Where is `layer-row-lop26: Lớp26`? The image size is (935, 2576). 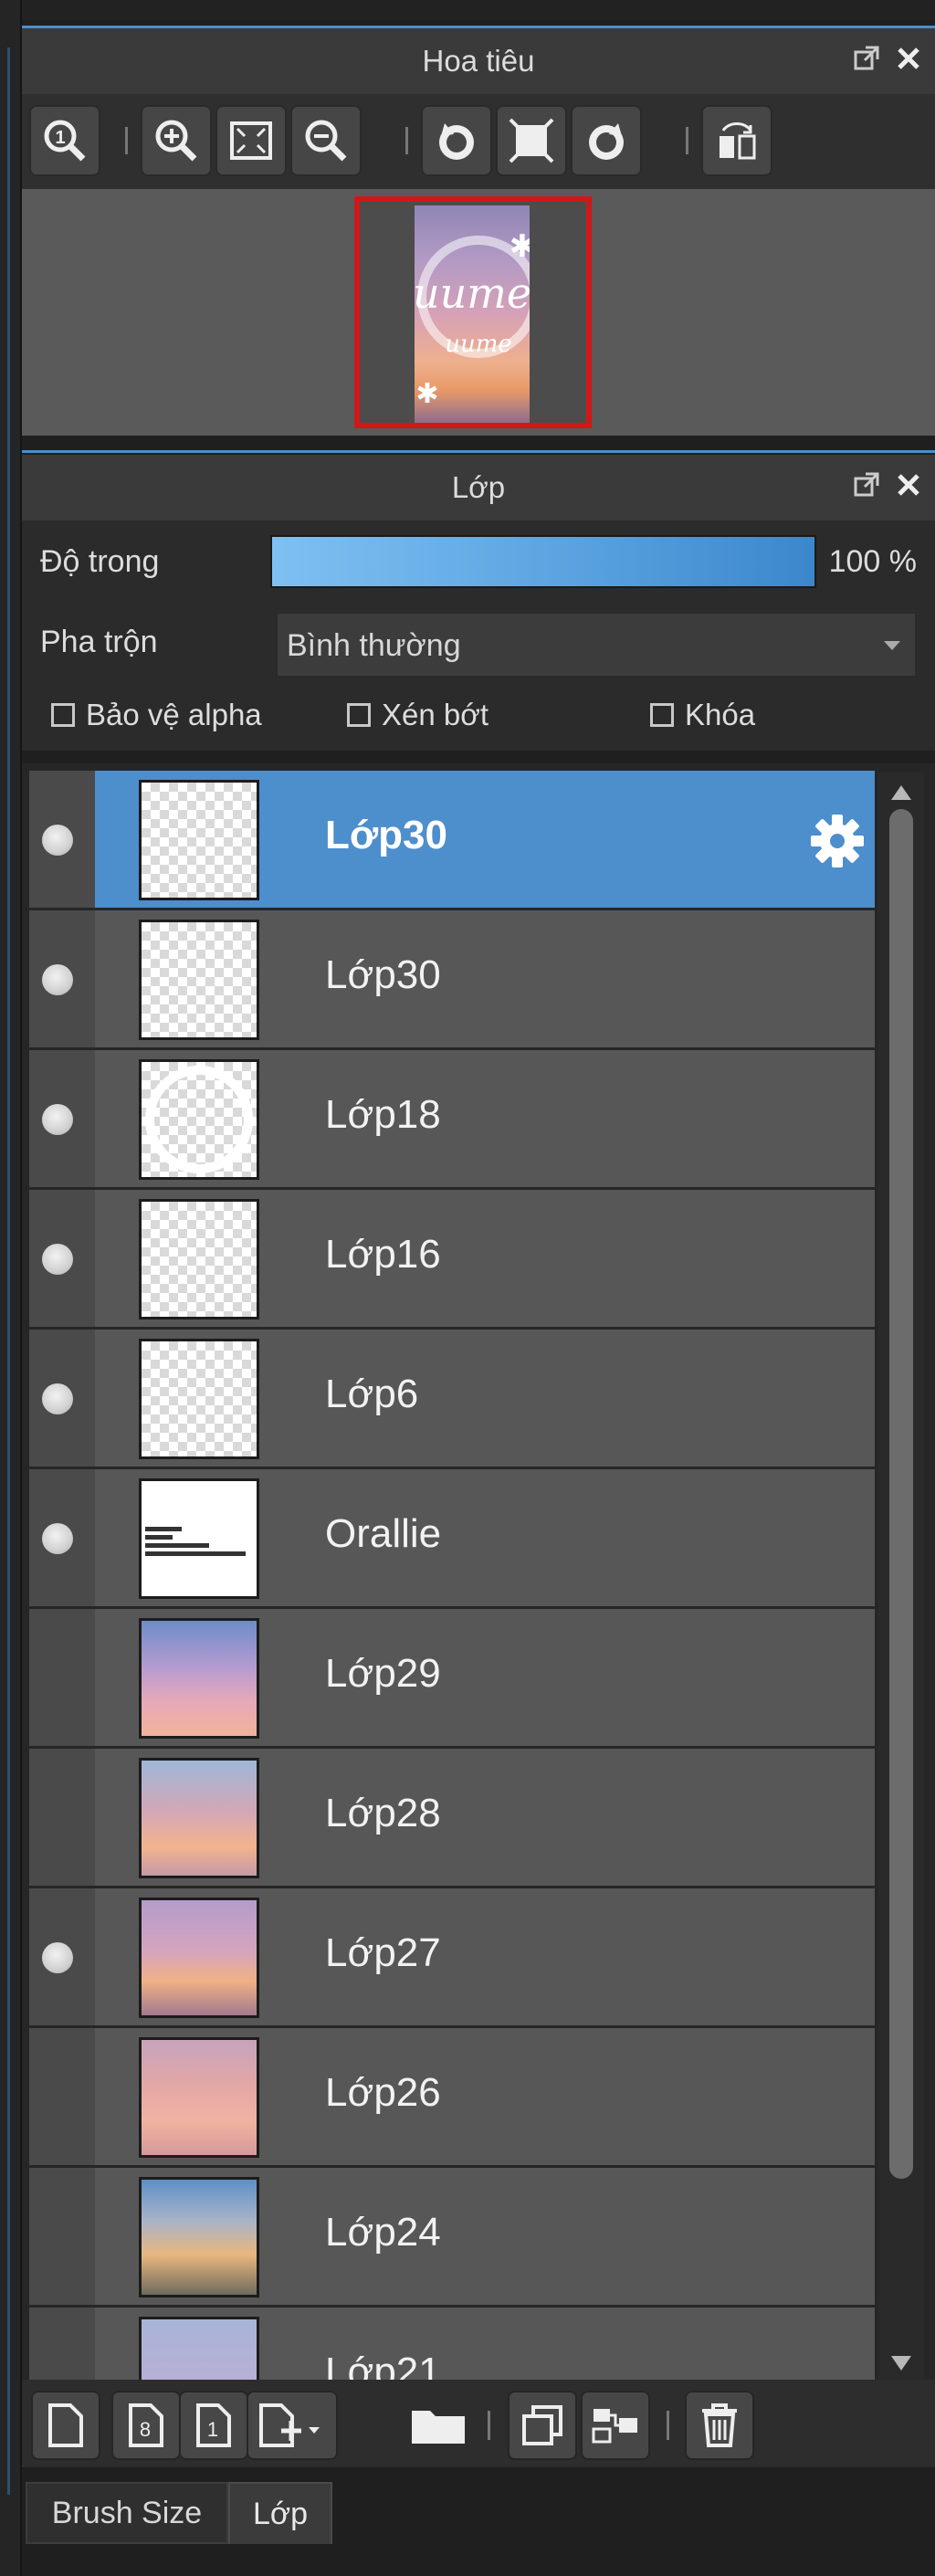
layer-row-lop26: Lớp26 is located at coordinates (452, 2096).